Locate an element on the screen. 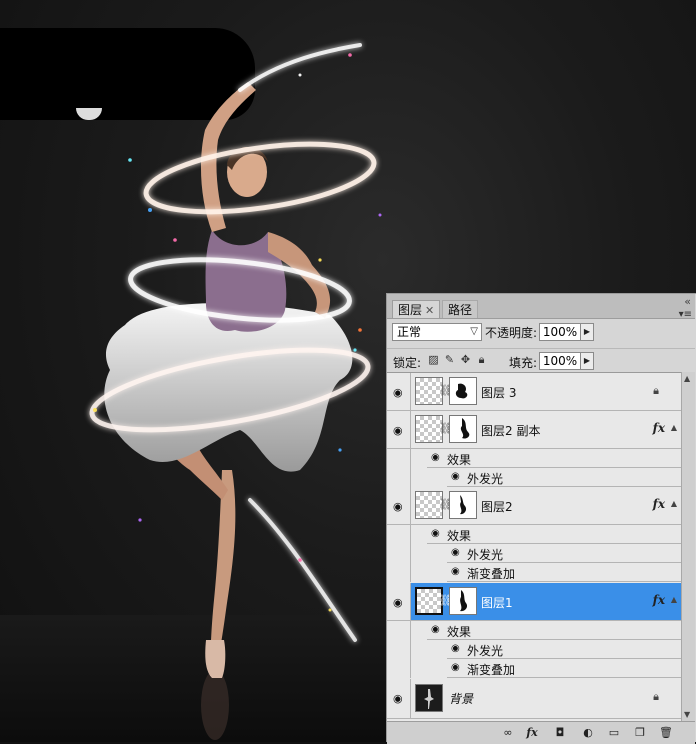 The image size is (696, 744). pointe-shoe is located at coordinates (215, 659).